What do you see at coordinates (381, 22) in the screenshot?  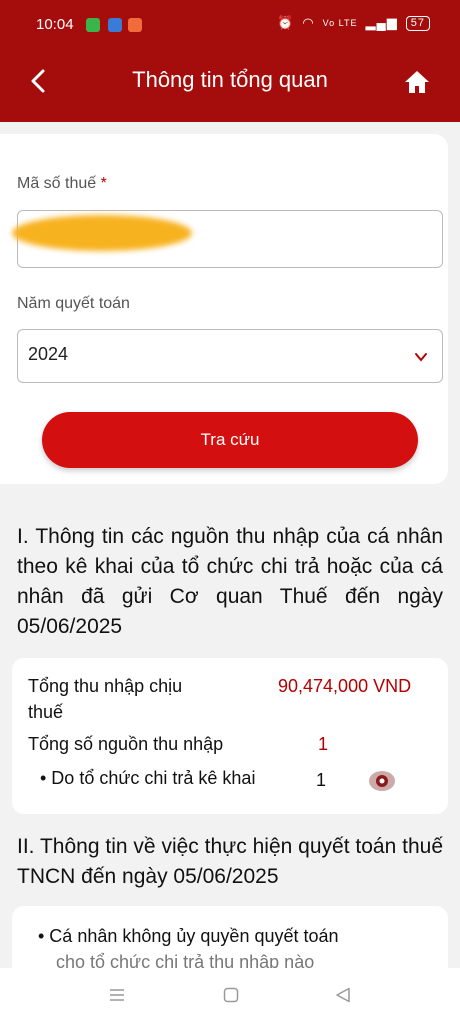 I see `signal-icon: ▂▄▆` at bounding box center [381, 22].